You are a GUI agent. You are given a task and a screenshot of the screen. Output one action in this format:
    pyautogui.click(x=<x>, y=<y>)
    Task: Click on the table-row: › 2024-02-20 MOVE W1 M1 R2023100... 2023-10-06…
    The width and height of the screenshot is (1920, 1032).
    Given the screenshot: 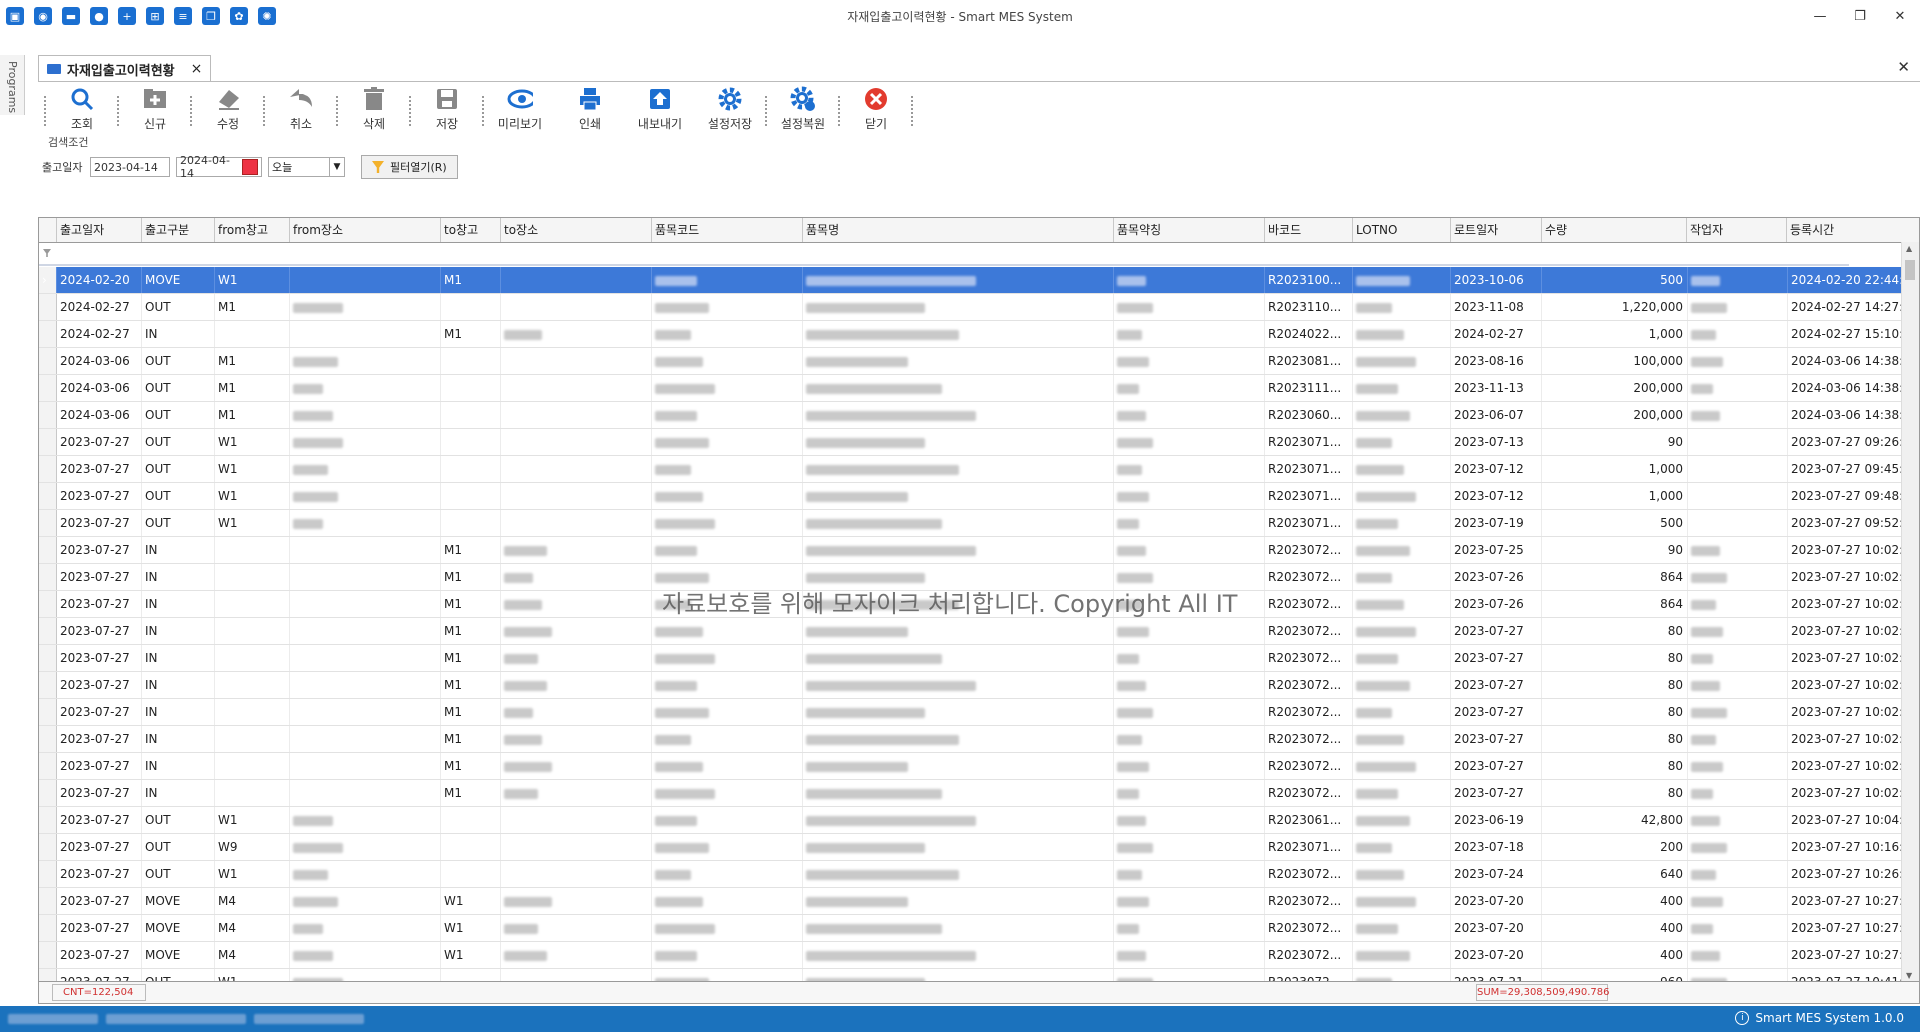 What is the action you would take?
    pyautogui.click(x=979, y=280)
    